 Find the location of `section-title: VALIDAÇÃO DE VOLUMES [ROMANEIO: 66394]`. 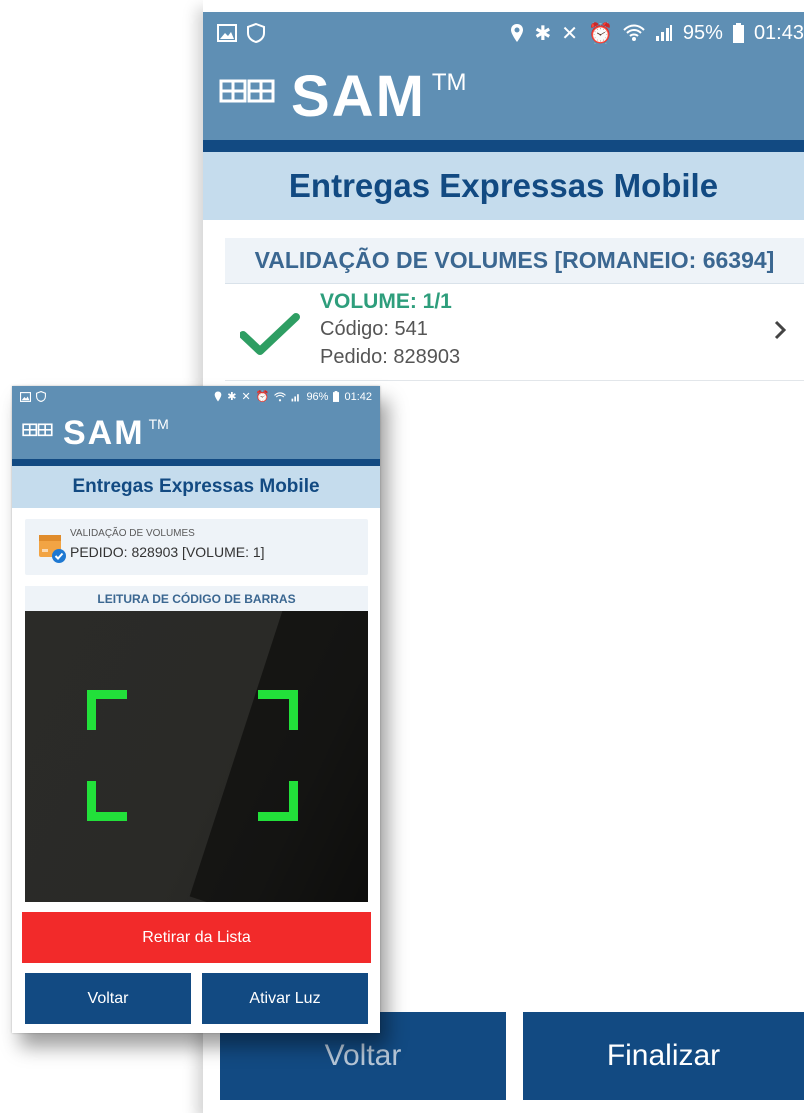

section-title: VALIDAÇÃO DE VOLUMES [ROMANEIO: 66394] is located at coordinates (514, 260).